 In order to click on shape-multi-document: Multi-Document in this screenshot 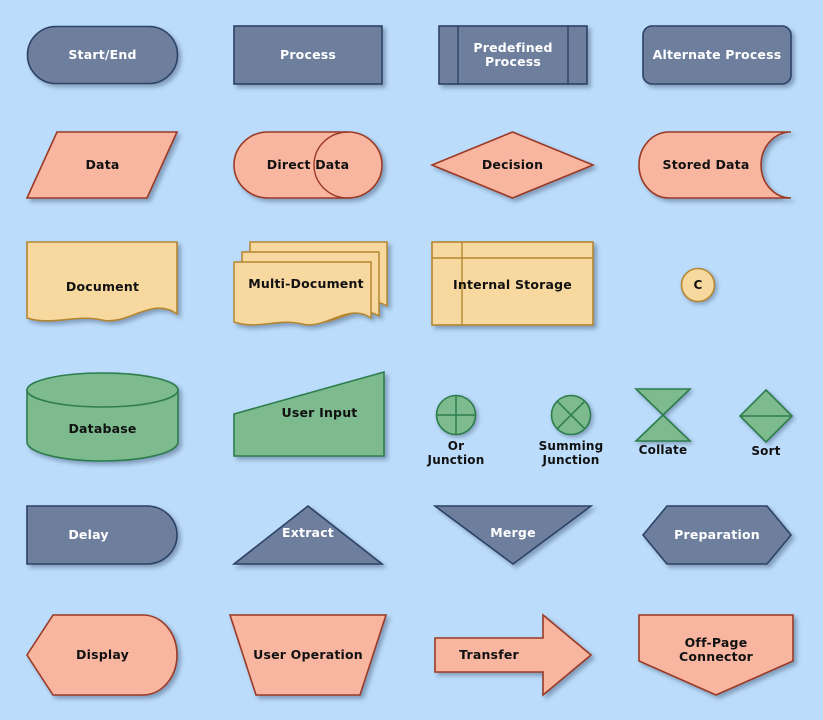, I will do `click(312, 286)`.